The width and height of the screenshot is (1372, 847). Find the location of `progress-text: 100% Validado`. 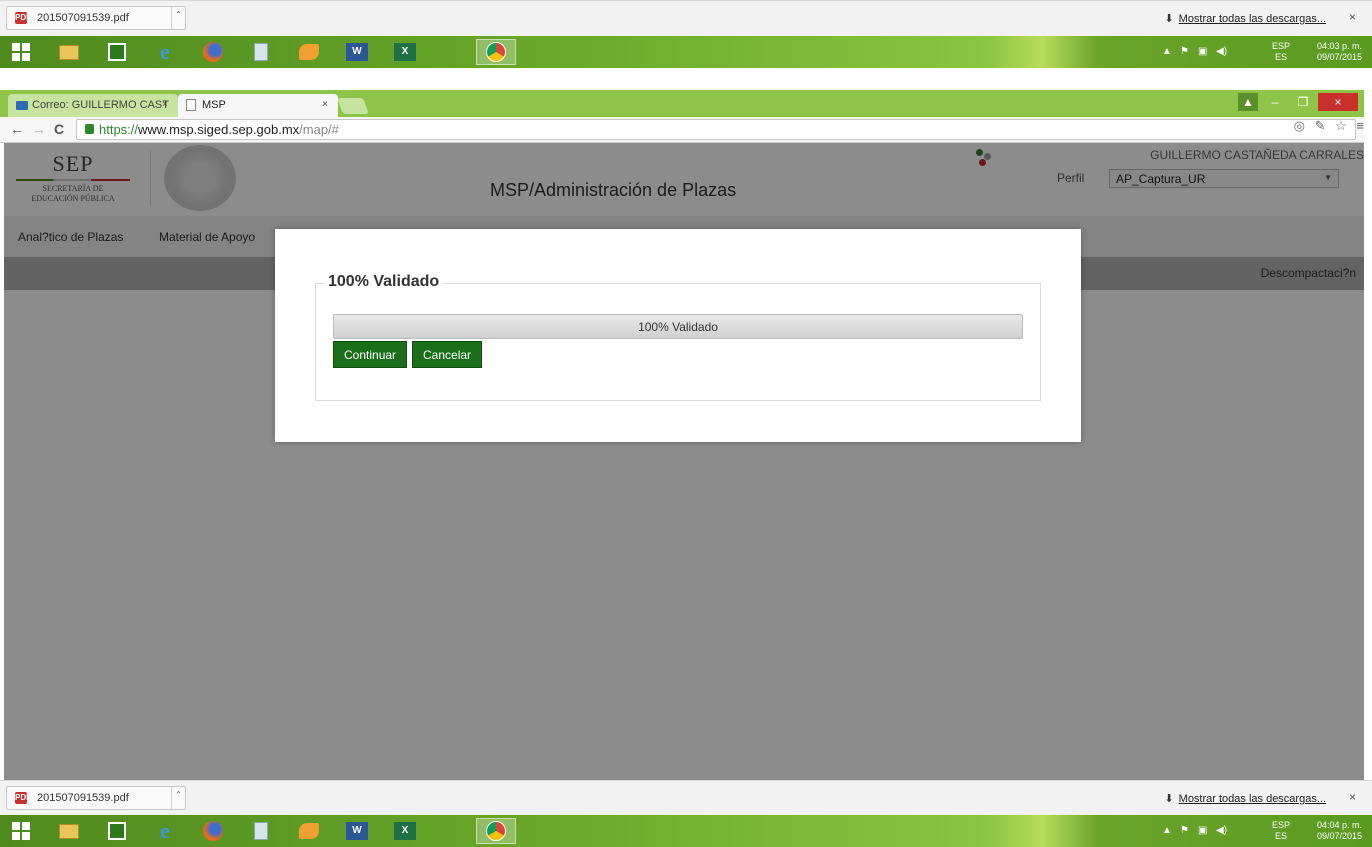

progress-text: 100% Validado is located at coordinates (678, 327).